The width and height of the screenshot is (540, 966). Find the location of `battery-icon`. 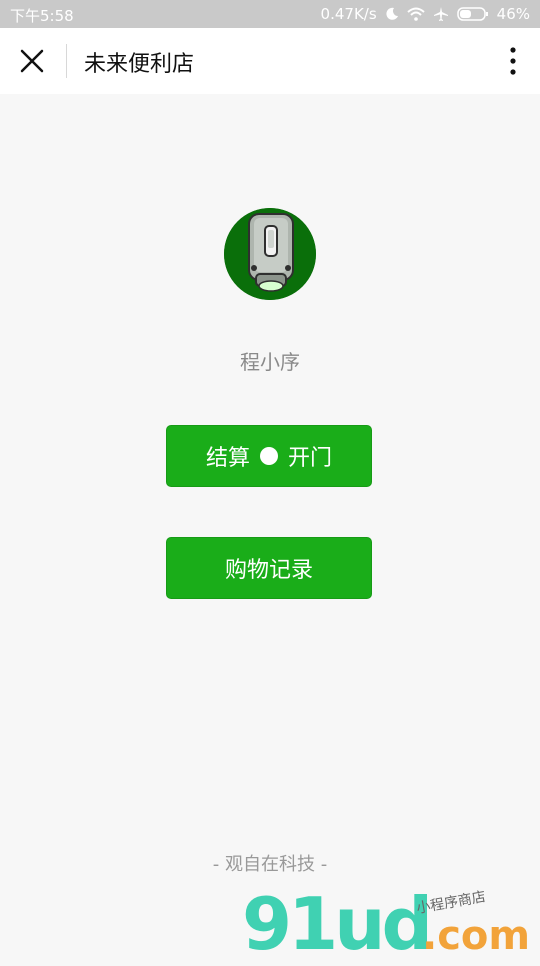

battery-icon is located at coordinates (472, 14).